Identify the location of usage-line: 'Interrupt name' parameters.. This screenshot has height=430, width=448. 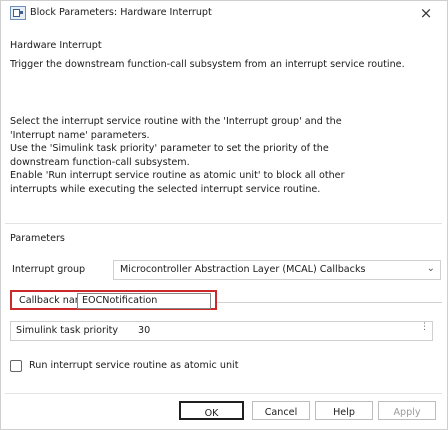
(80, 135).